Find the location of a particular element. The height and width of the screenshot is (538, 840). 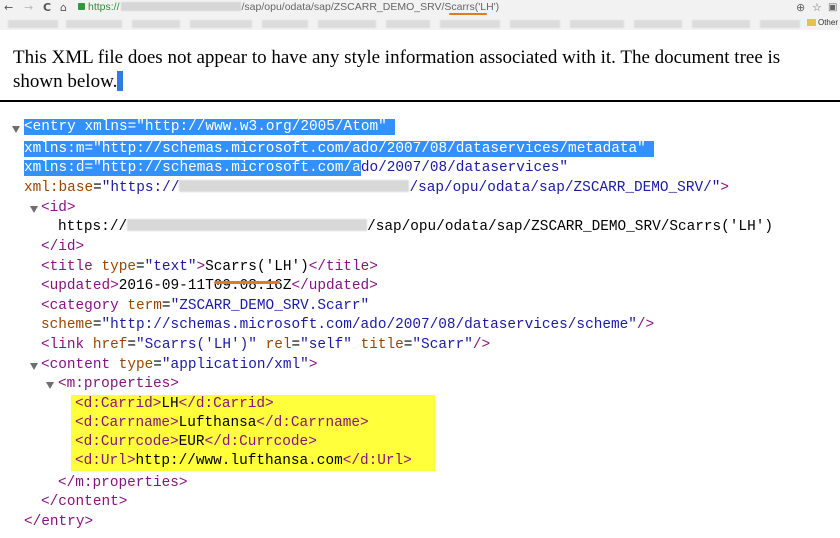

title-highlight-underline is located at coordinates (247, 282).